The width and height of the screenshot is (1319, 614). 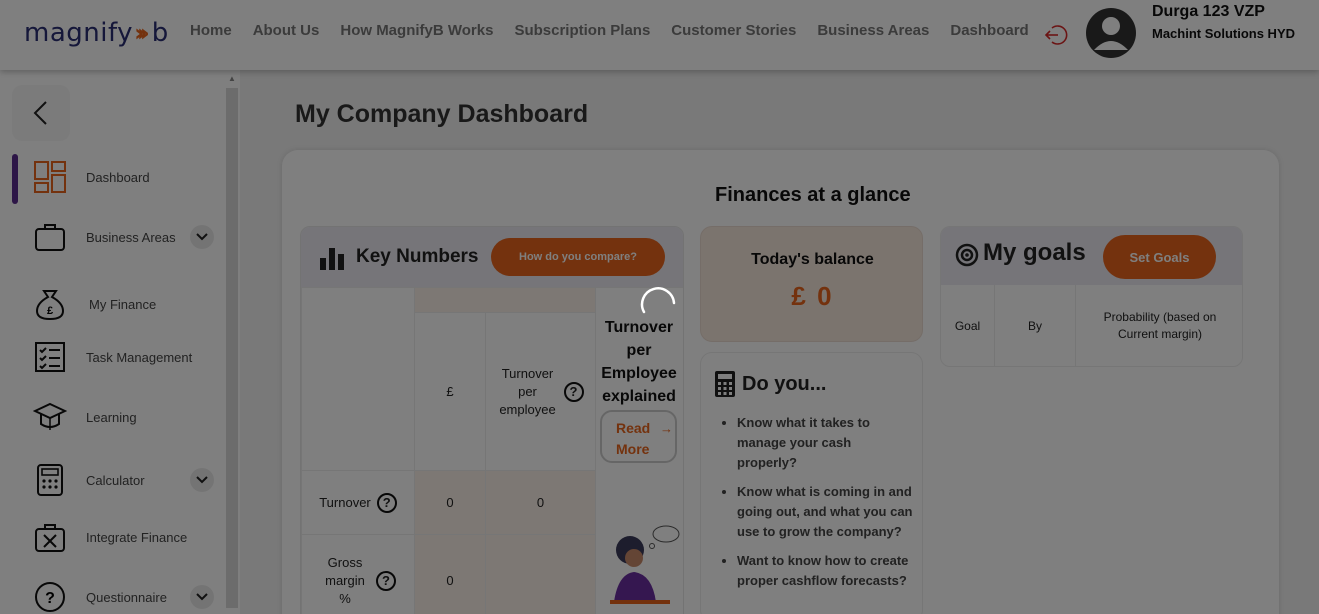 I want to click on loading-spinner-icon, so click(x=658, y=300).